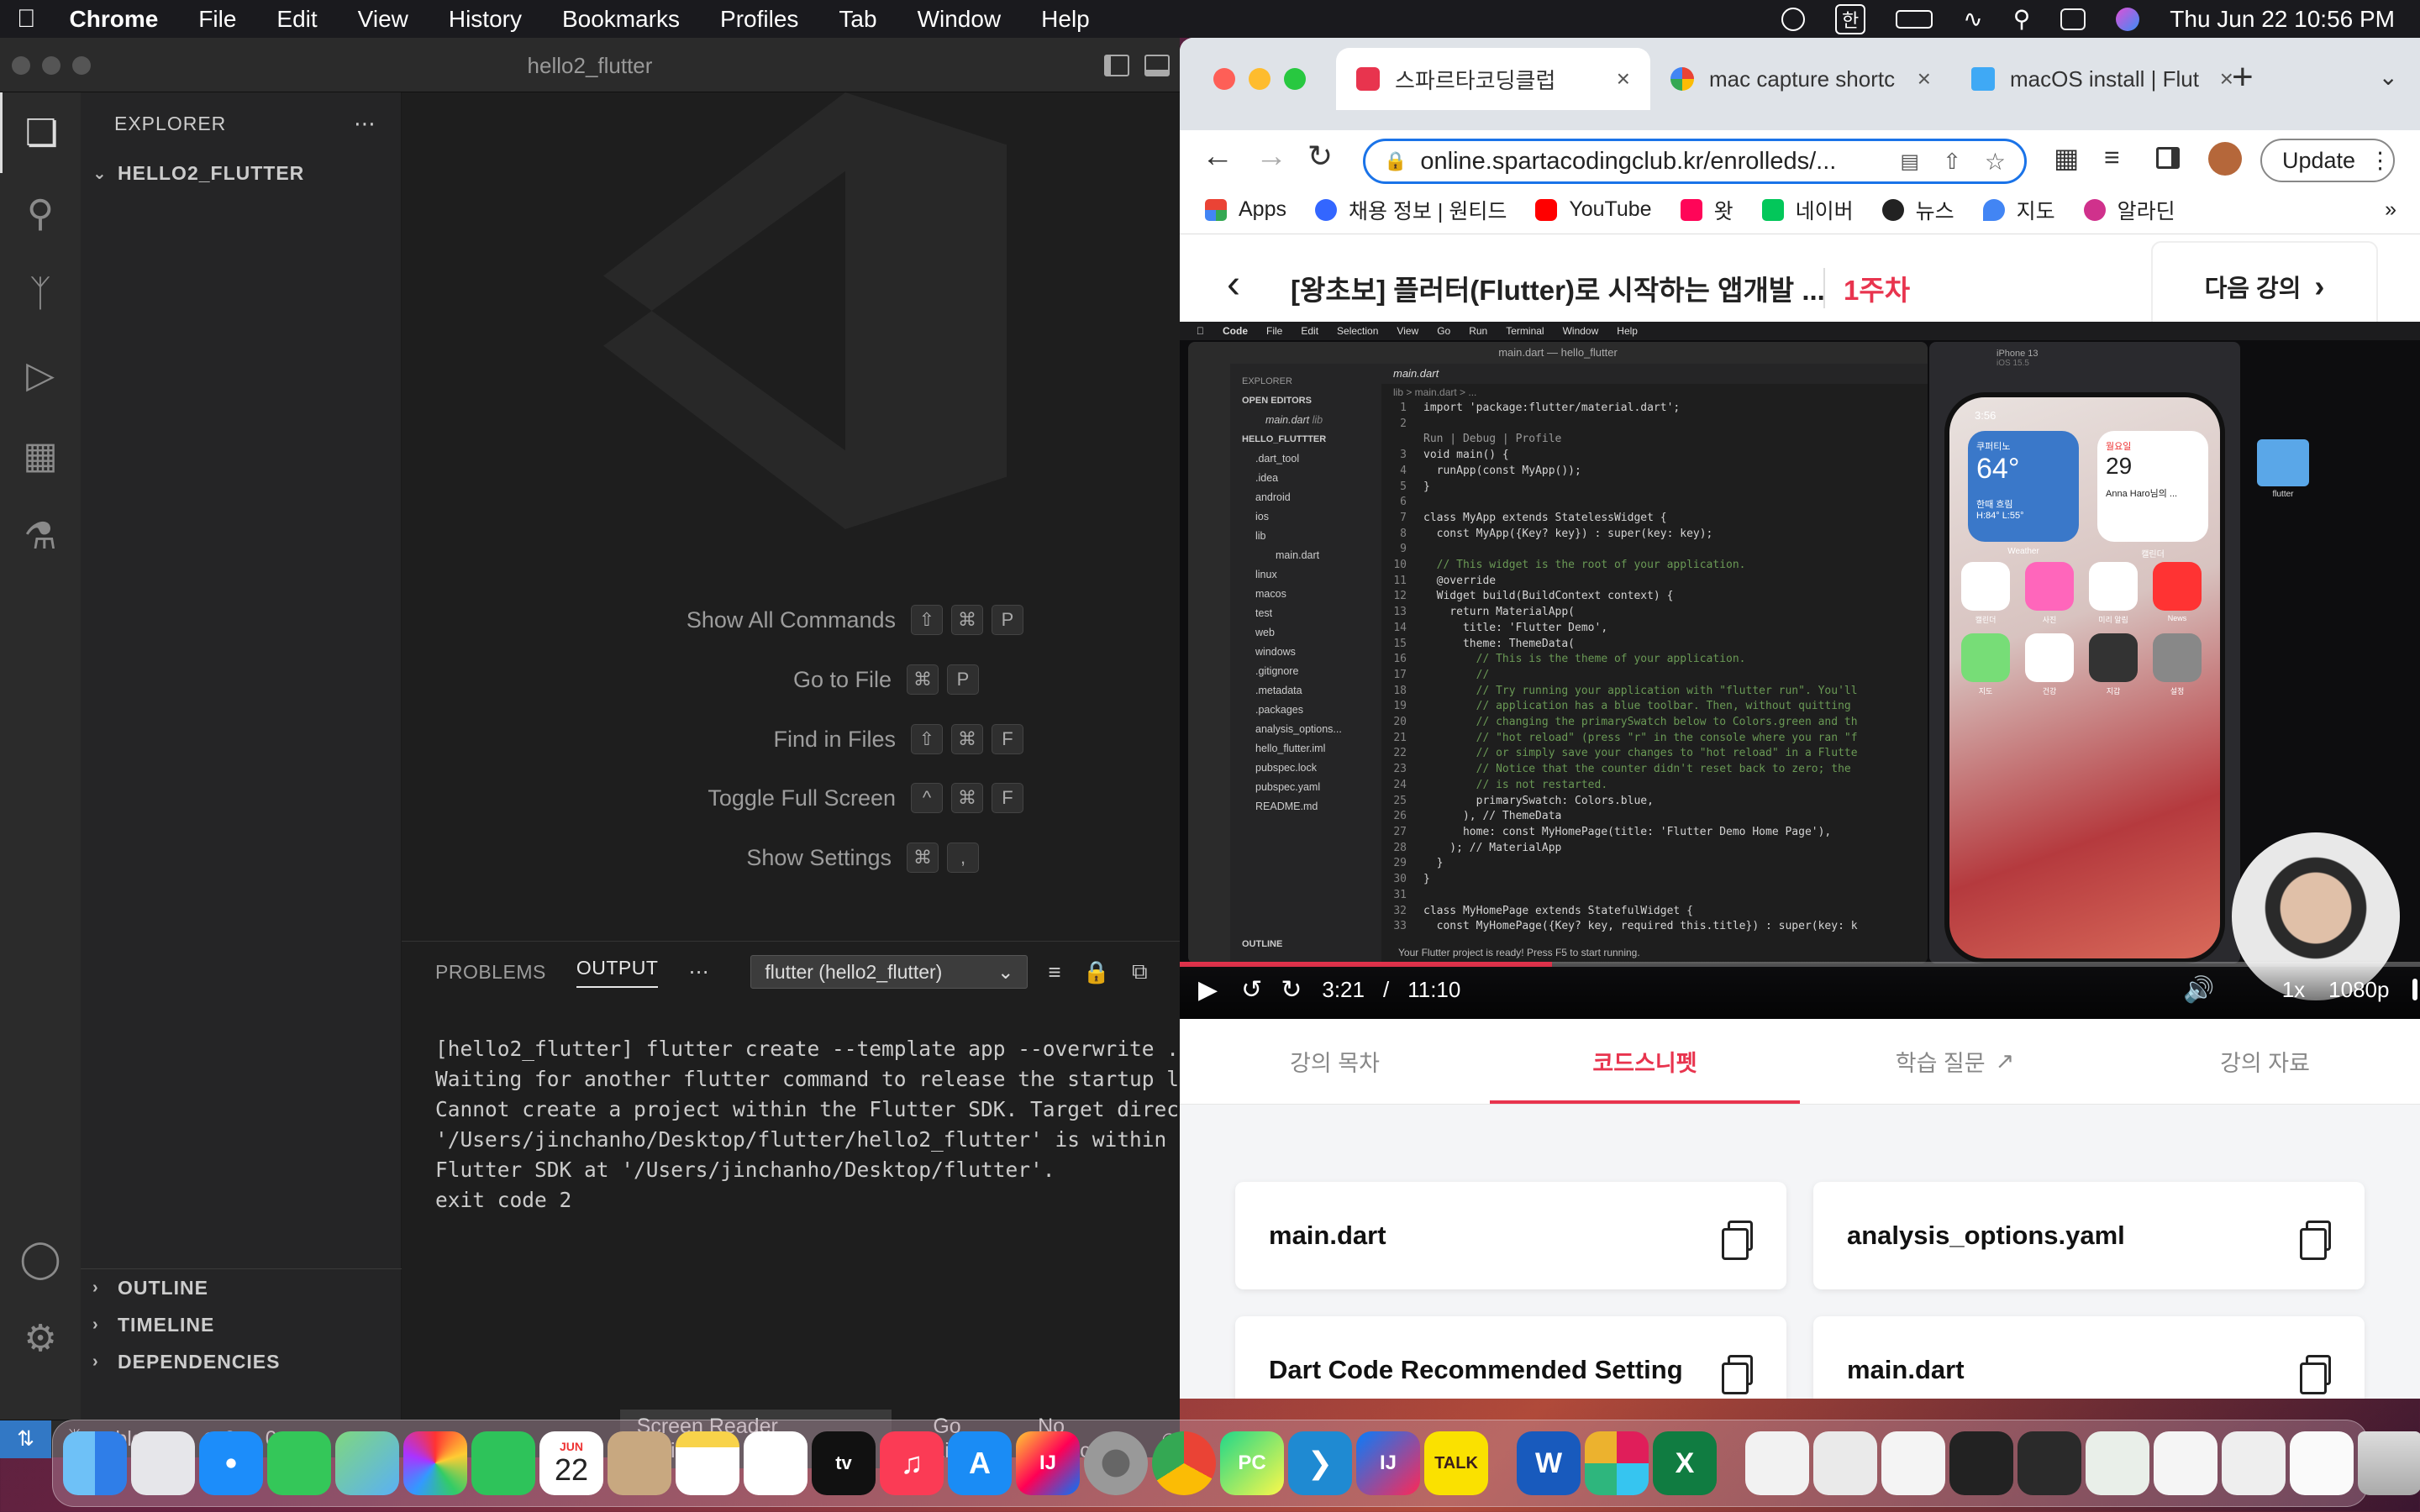  I want to click on bookmark-aladin: 알라딘, so click(2129, 210).